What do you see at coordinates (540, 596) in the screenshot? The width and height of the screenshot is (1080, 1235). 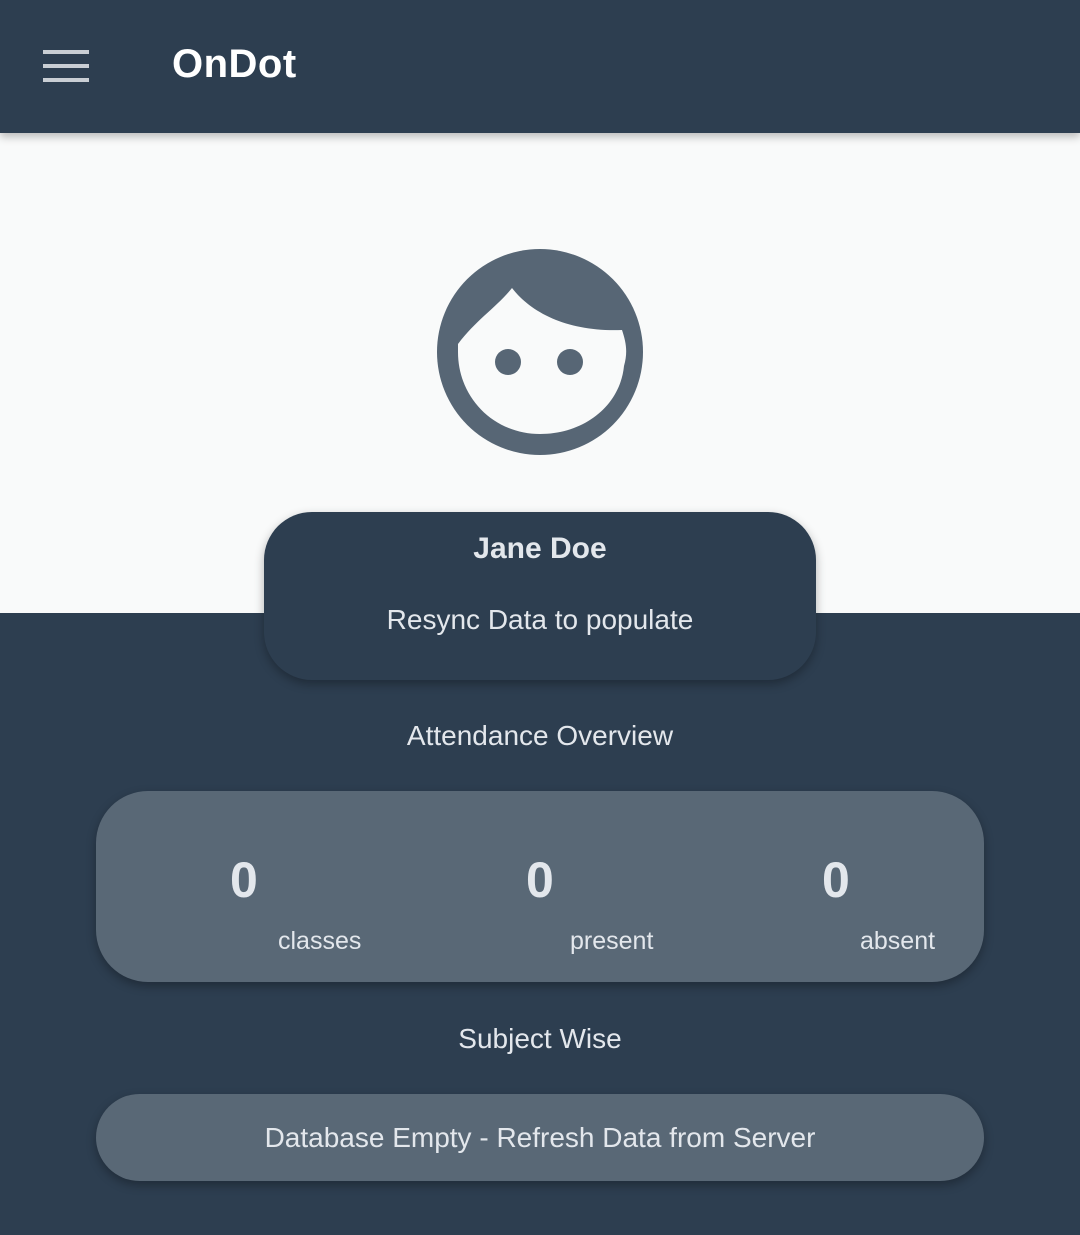 I see `profile-card: Jane Doe Resync Data to populate` at bounding box center [540, 596].